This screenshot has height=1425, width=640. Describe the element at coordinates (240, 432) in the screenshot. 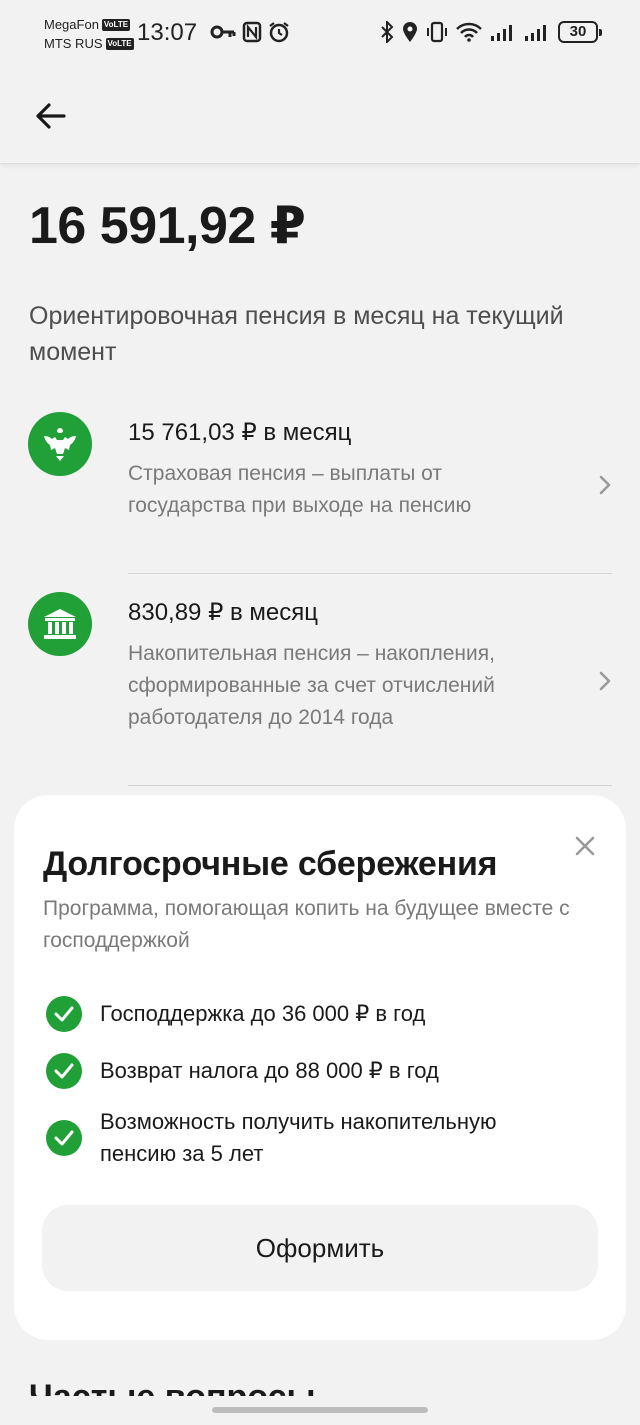

I see `insurance-pension-amount: 15 761,03 ₽ в месяц` at that location.